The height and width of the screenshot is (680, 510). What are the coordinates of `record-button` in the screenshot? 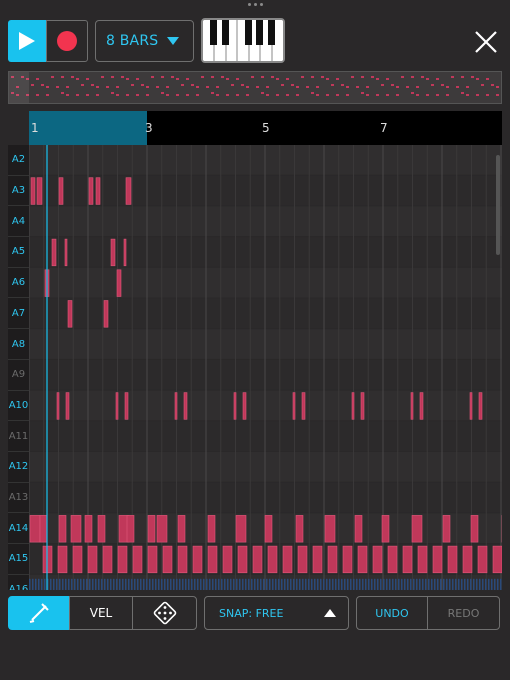 It's located at (67, 41).